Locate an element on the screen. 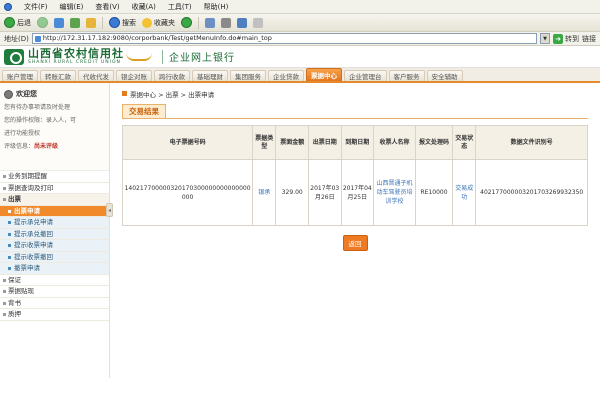 Image resolution: width=600 pixels, height=400 pixels. bank-logo-icon is located at coordinates (14, 56).